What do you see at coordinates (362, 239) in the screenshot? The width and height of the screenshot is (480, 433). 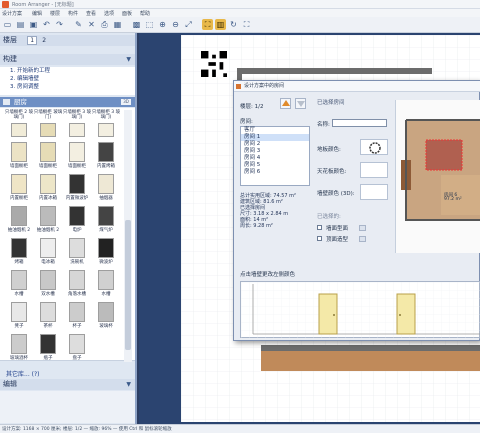 I see `ceiling-profile-button` at bounding box center [362, 239].